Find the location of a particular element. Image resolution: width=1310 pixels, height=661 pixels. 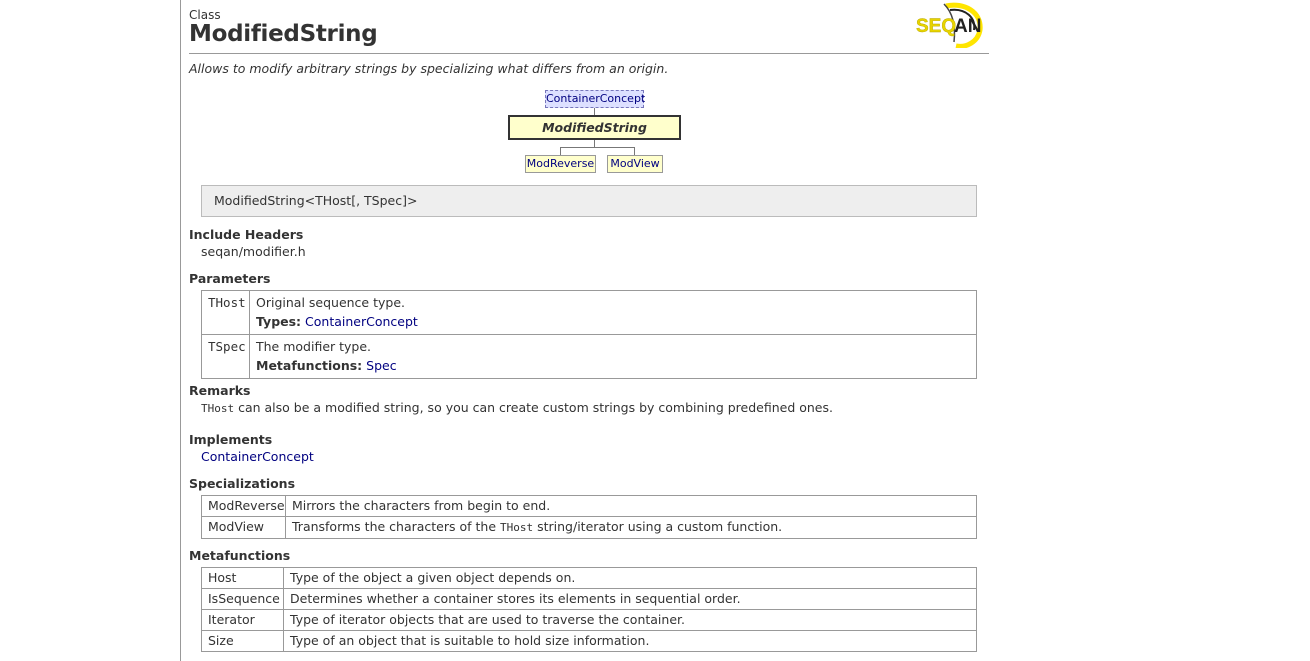

specialization-link: ModView is located at coordinates (243, 527).